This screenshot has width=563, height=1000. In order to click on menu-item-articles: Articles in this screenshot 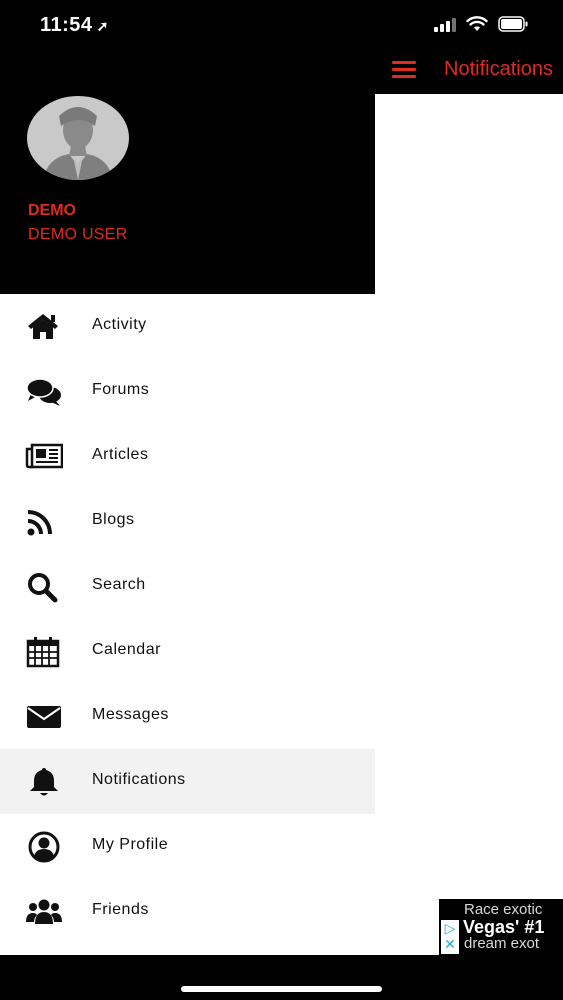, I will do `click(187, 456)`.